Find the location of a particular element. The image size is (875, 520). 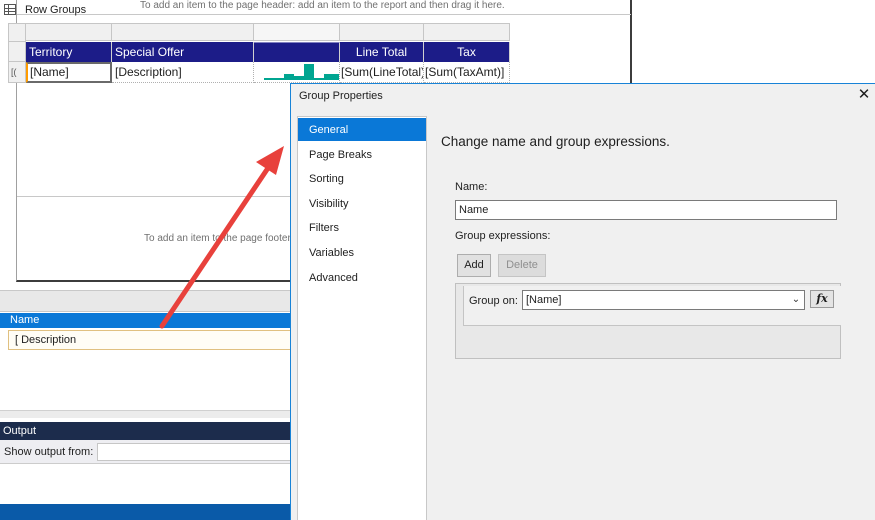

name-label: Name: is located at coordinates (471, 187).